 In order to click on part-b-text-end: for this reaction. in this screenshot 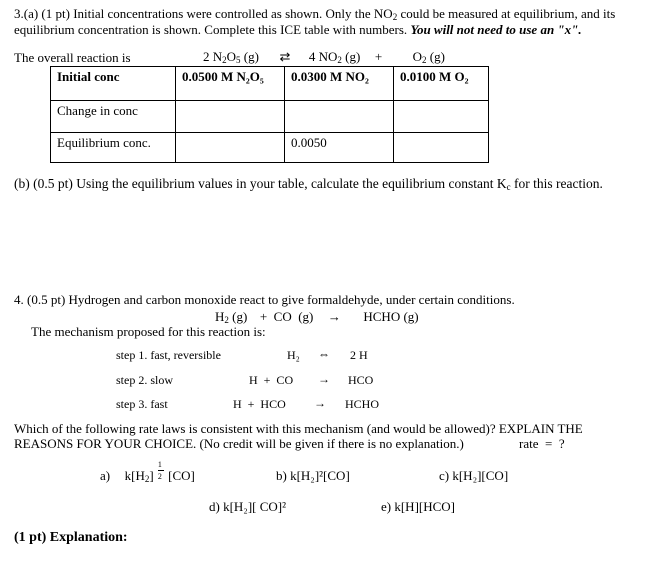, I will do `click(556, 183)`.